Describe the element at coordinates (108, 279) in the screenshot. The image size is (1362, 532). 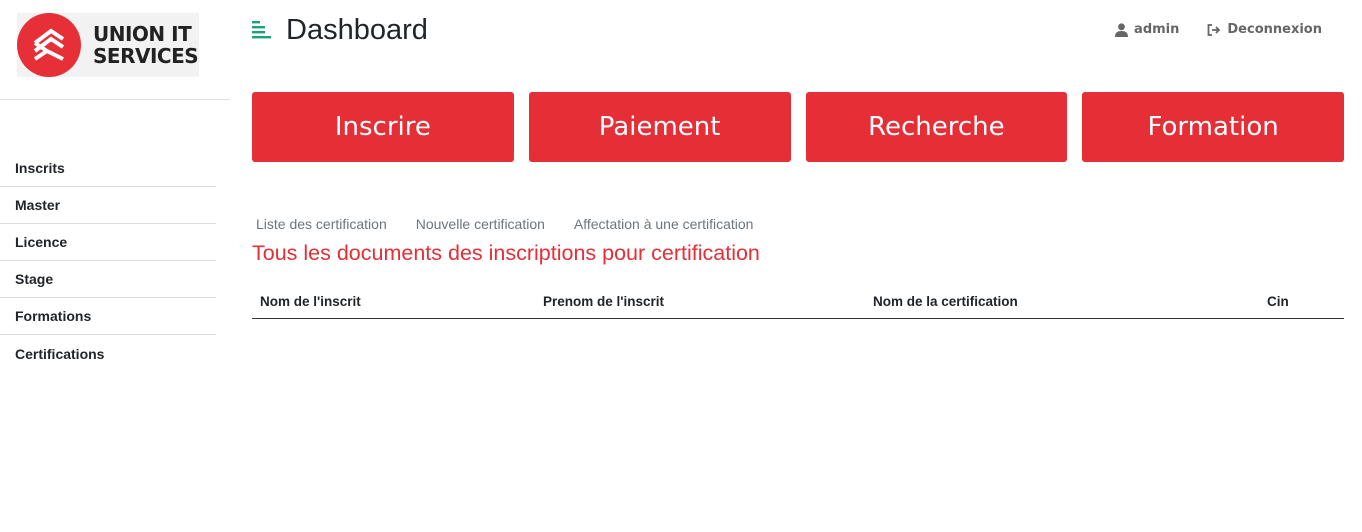
I see `sidebar-item-stage: Stage` at that location.